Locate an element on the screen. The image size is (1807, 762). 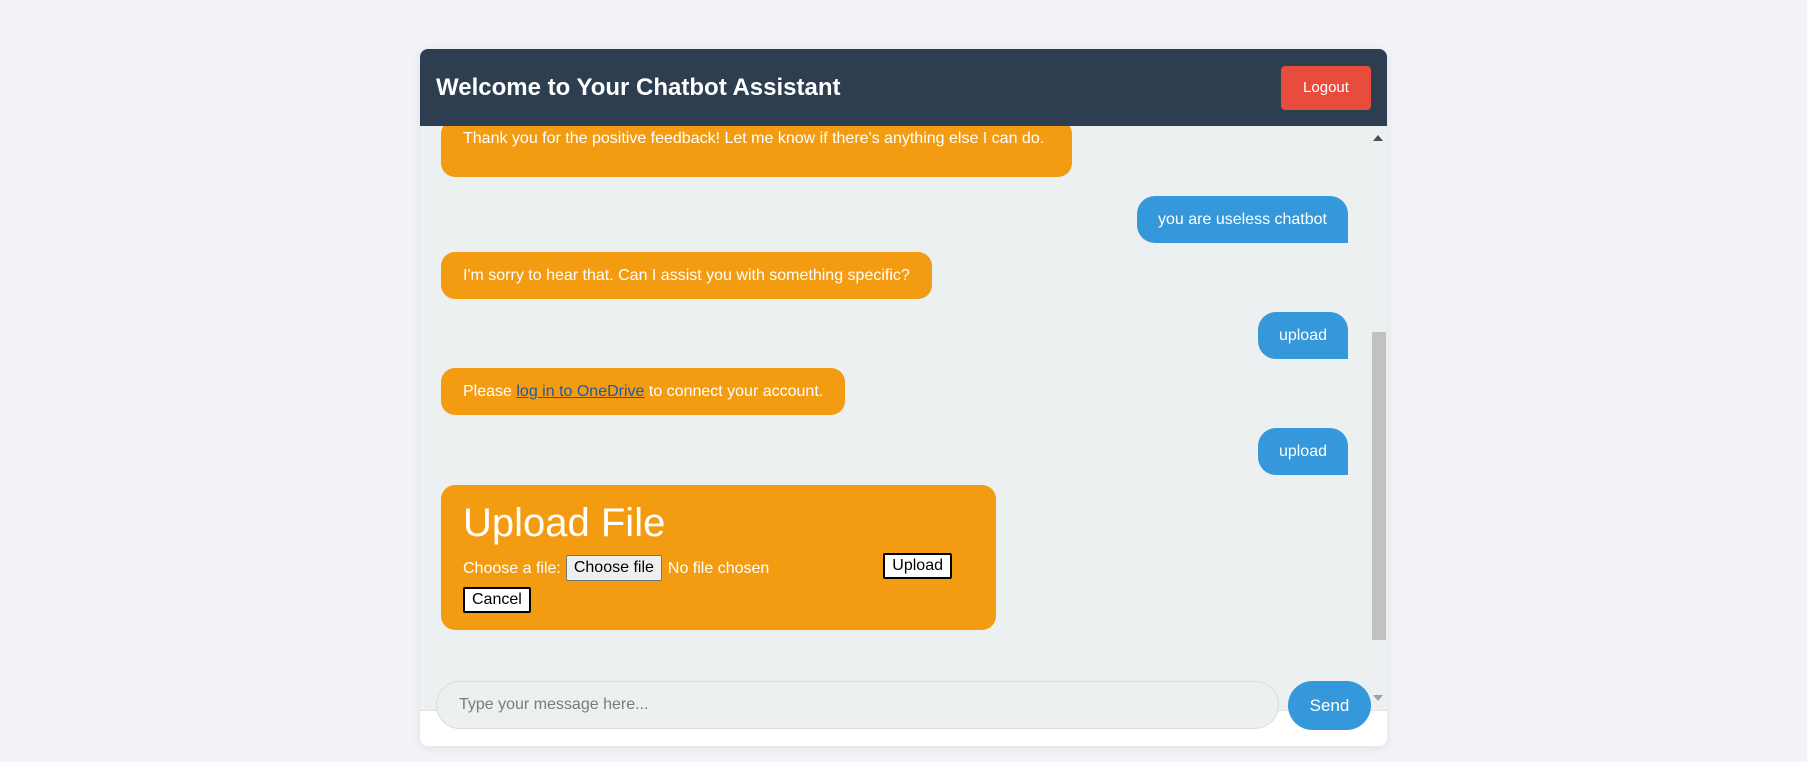
message-text: you are useless chatbot is located at coordinates (1242, 219).